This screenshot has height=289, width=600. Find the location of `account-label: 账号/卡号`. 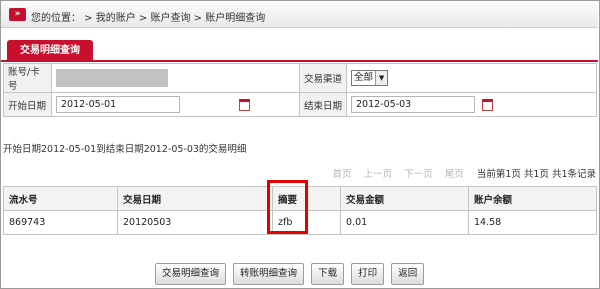

account-label: 账号/卡号 is located at coordinates (27, 78).